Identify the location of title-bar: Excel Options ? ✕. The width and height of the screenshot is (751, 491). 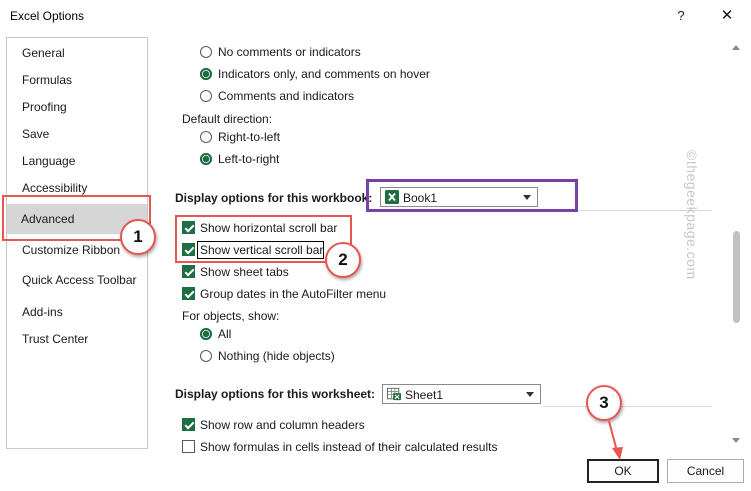
(375, 16).